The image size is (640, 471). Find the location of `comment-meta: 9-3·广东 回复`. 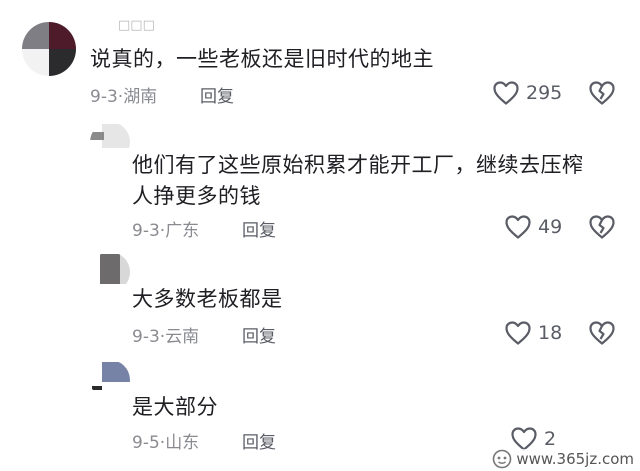

comment-meta: 9-3·广东 回复 is located at coordinates (232, 228).